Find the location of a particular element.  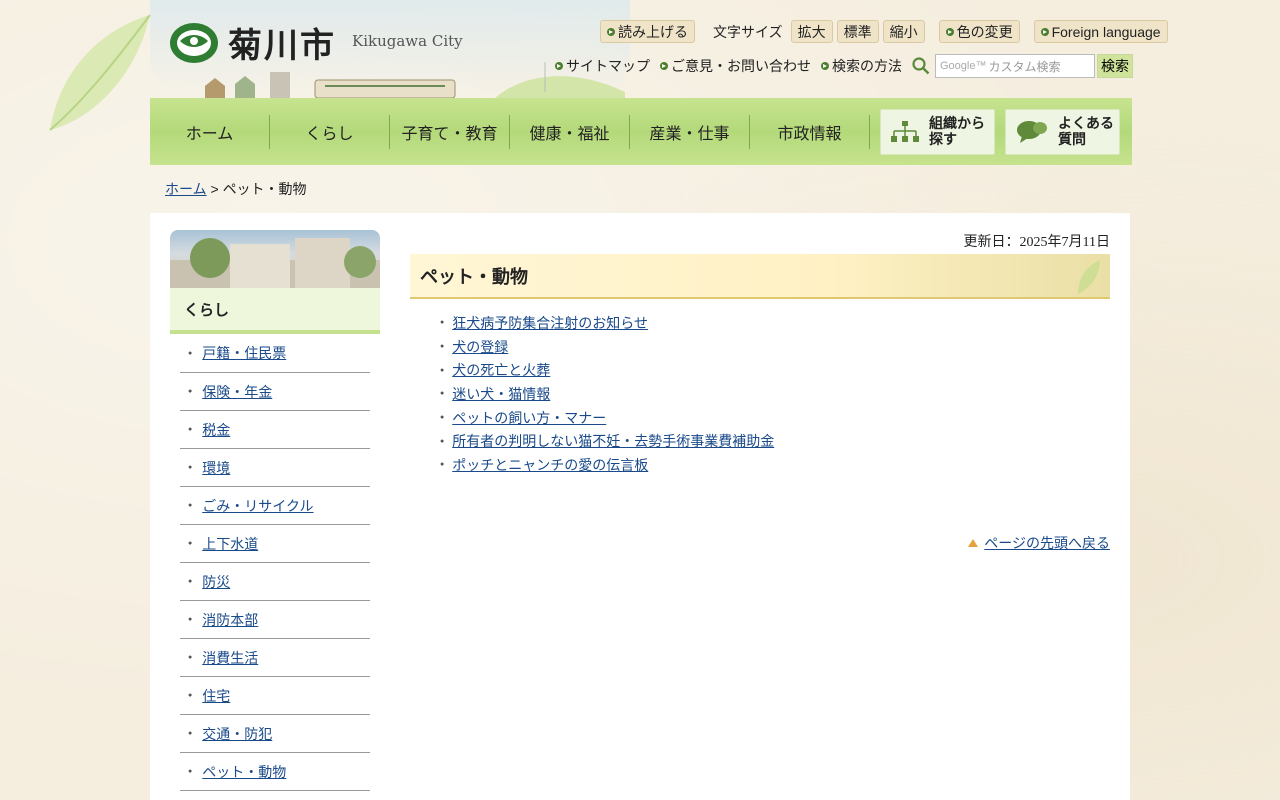

sidebar-header-photo is located at coordinates (275, 259).